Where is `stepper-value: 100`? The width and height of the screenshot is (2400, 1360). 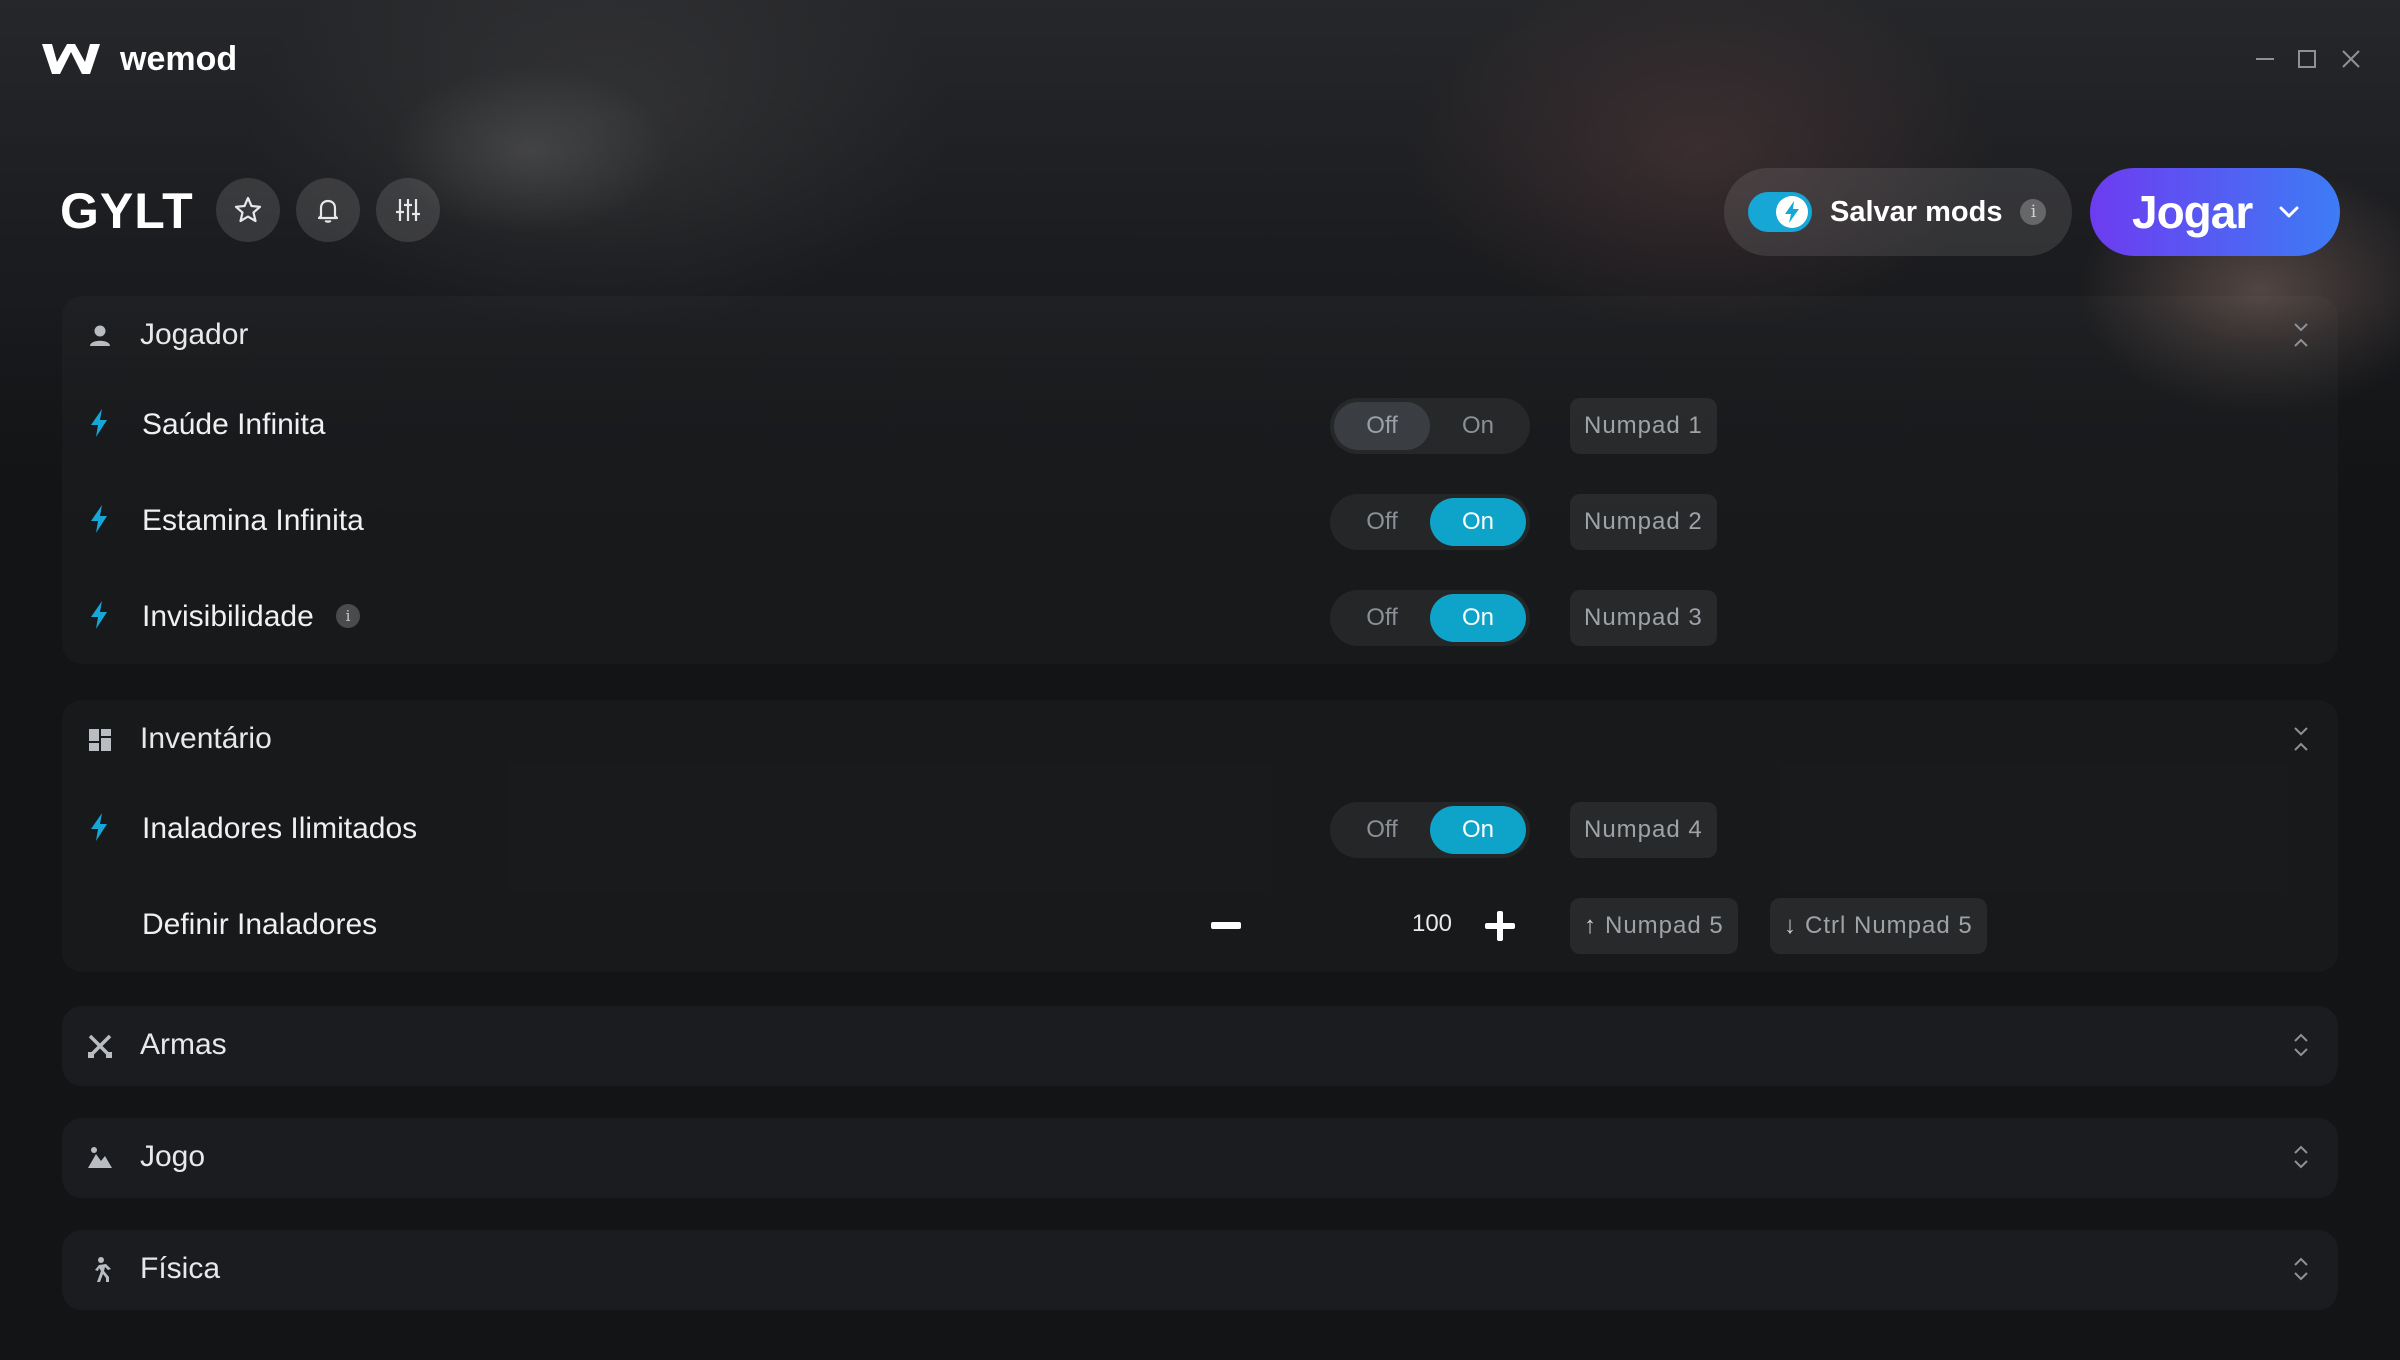
stepper-value: 100 is located at coordinates (1432, 924).